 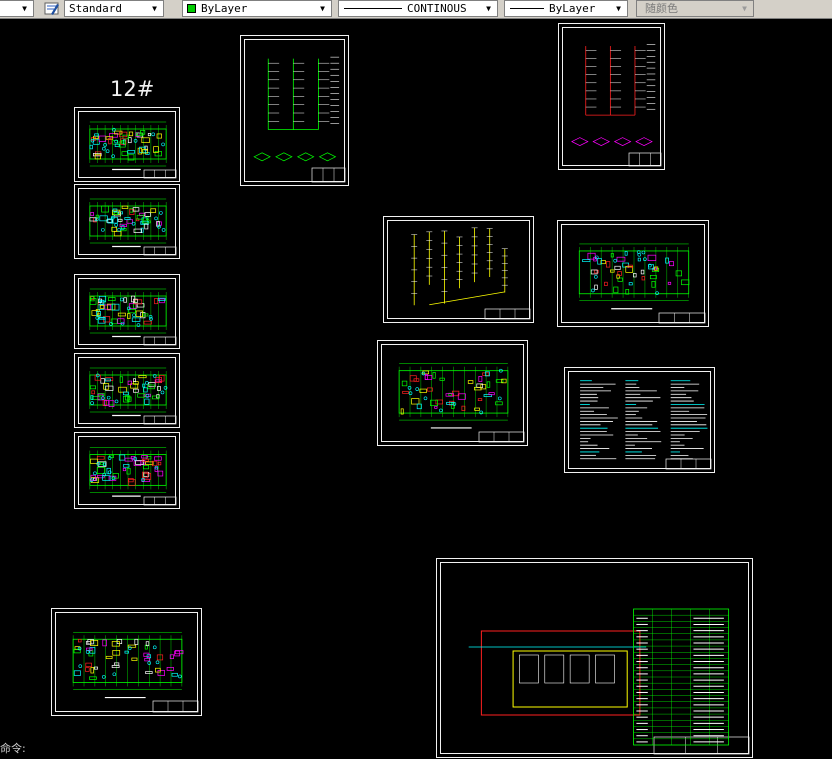 I want to click on plot-style-value: 随颜色, so click(x=661, y=8).